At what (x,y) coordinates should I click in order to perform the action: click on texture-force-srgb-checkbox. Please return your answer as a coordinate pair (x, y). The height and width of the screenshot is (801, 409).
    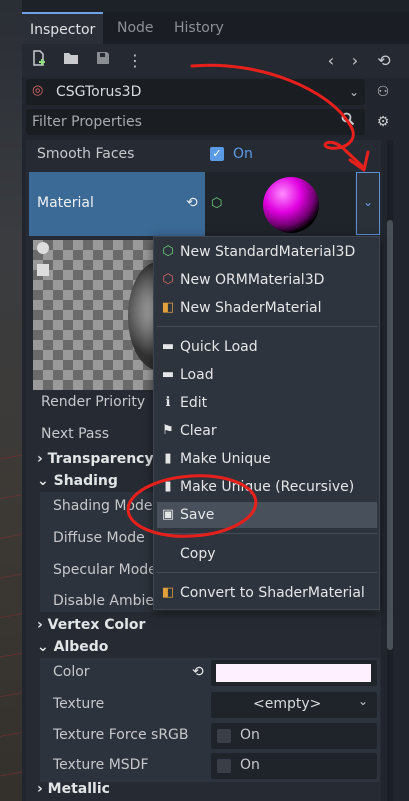
    Looking at the image, I should click on (224, 736).